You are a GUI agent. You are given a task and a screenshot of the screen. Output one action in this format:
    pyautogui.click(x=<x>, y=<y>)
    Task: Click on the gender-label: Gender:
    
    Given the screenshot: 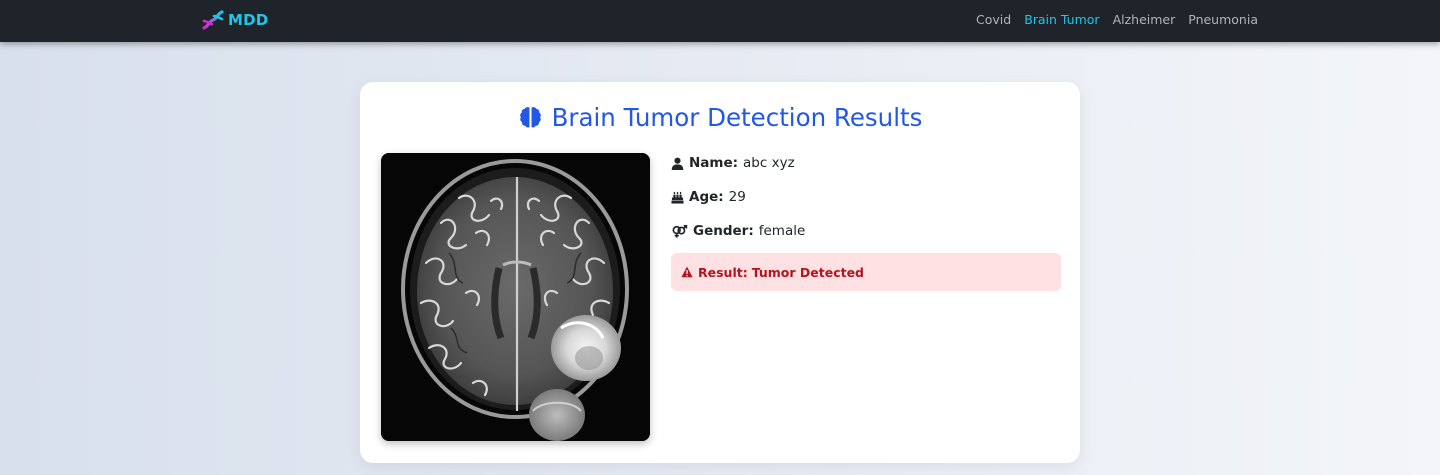 What is the action you would take?
    pyautogui.click(x=723, y=231)
    